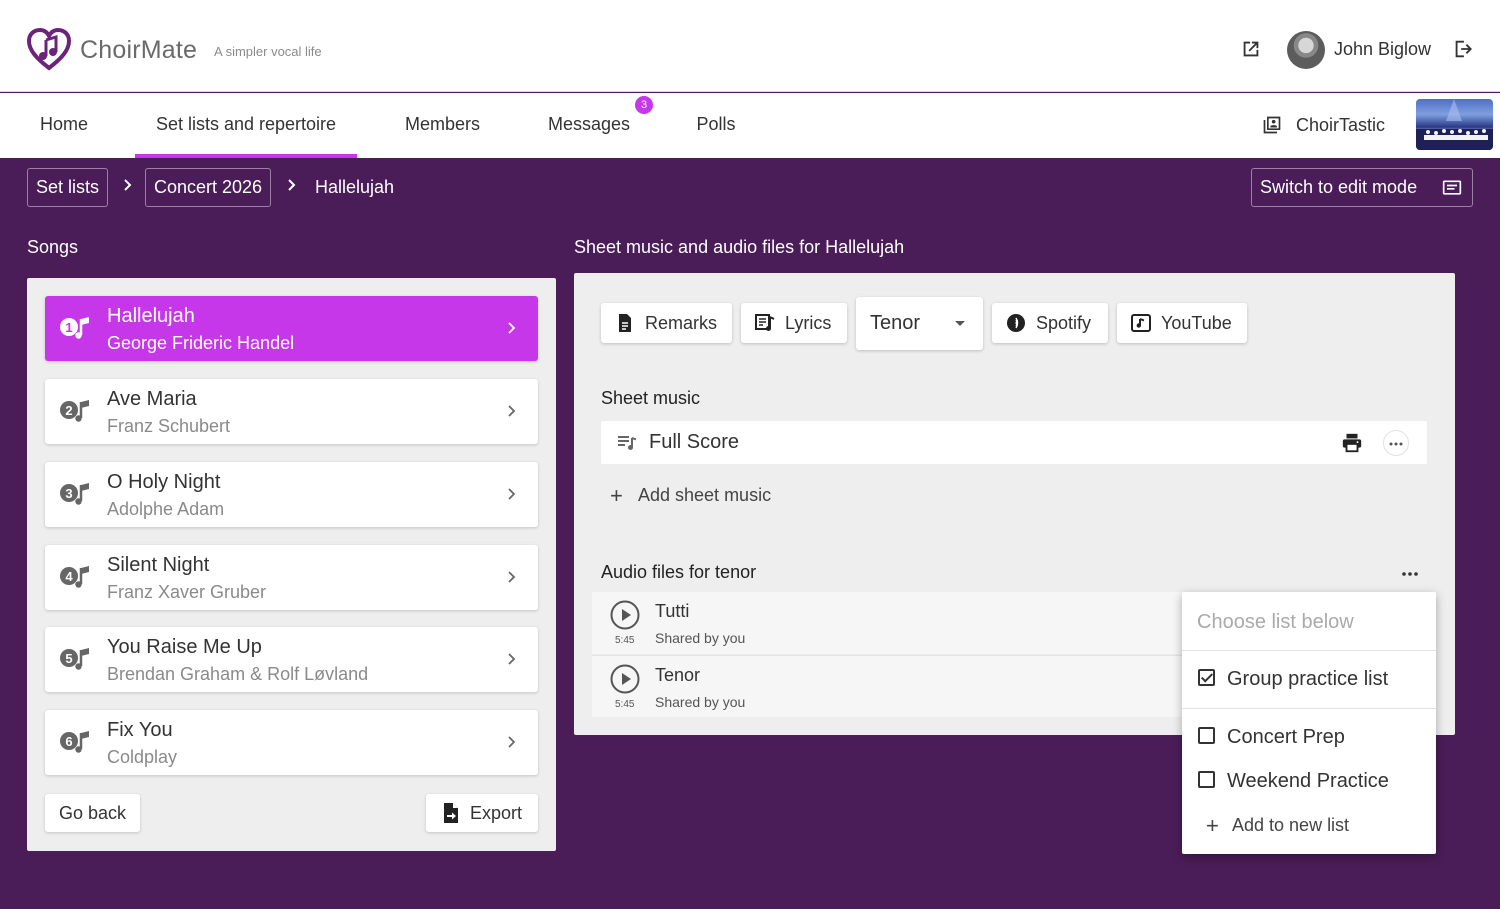  I want to click on add-sheet-music-button: + Add sheet music, so click(690, 496).